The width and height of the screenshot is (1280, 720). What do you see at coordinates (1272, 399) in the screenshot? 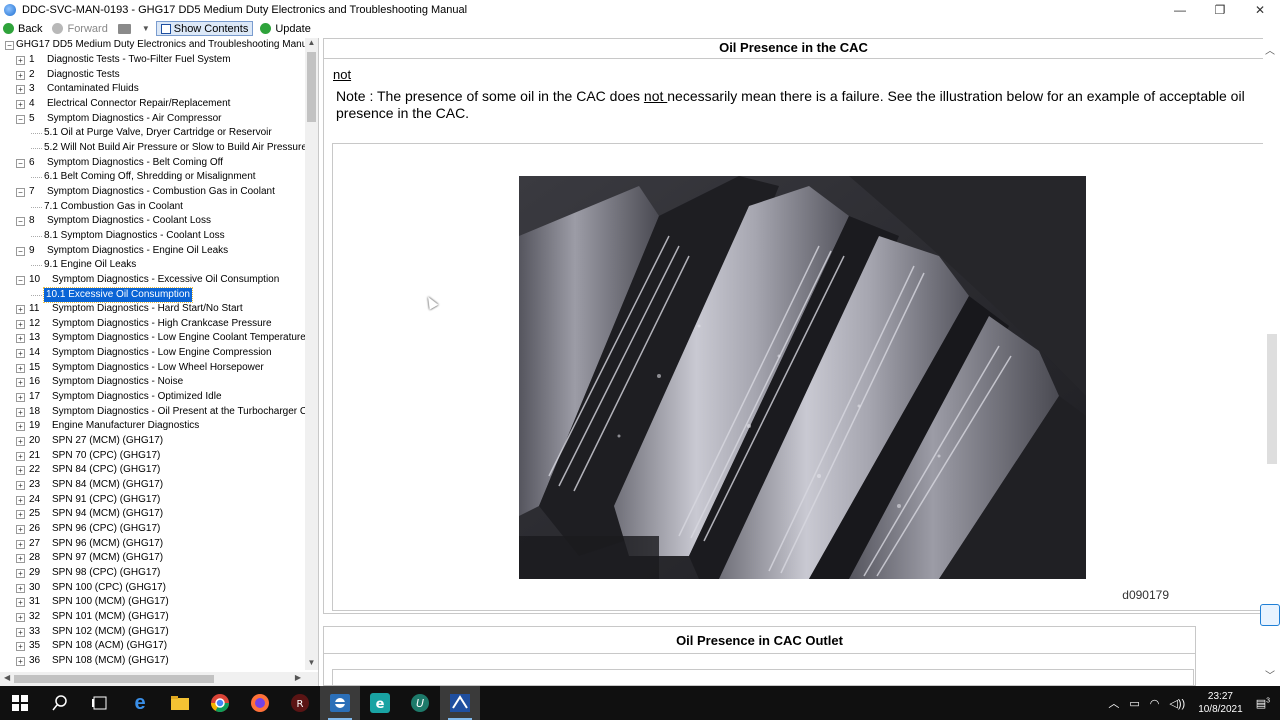
I see `content-scroll-thumb` at bounding box center [1272, 399].